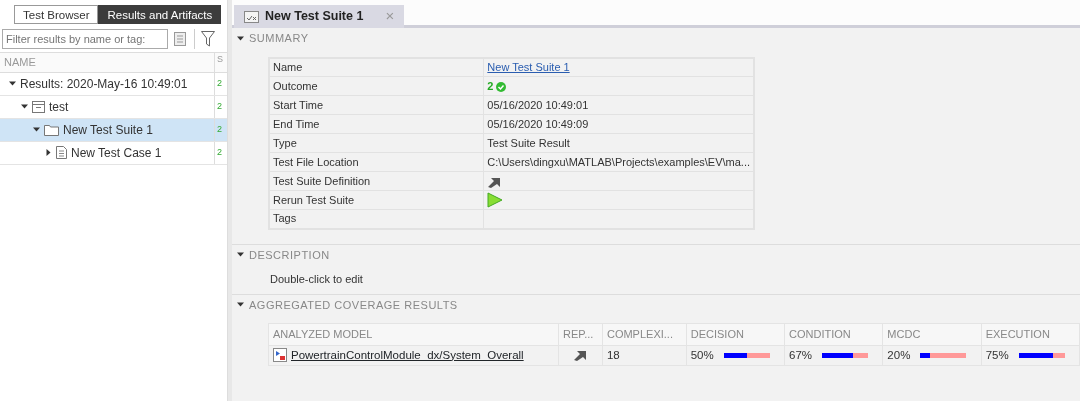  I want to click on filter-icon, so click(208, 39).